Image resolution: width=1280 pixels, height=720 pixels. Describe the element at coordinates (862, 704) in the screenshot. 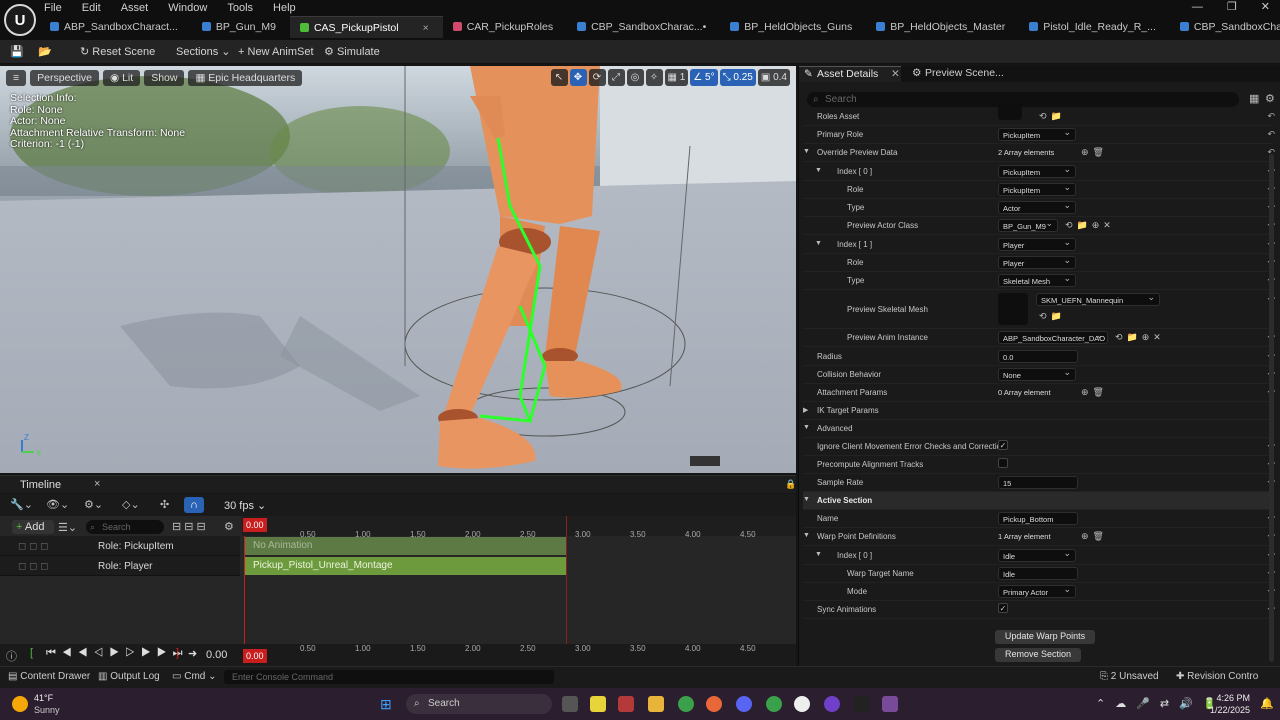

I see `epic-games-icon` at that location.